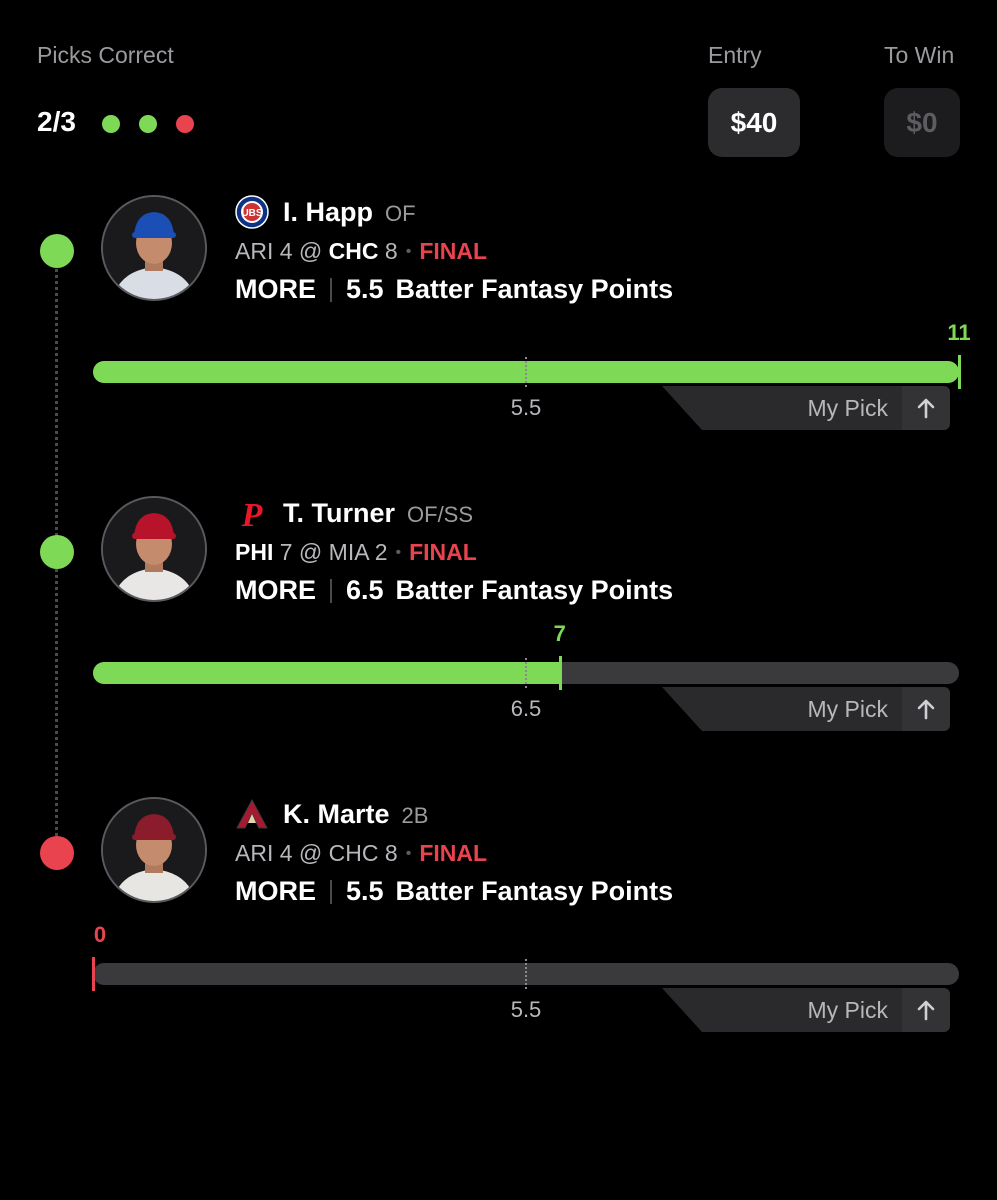  I want to click on player-header: T. Turner OF/SS, so click(378, 513).